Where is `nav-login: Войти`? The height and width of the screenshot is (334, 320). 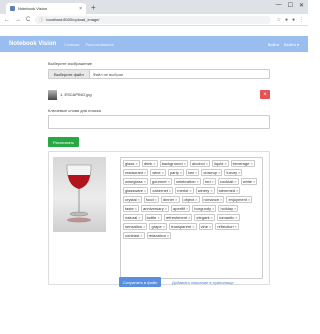 nav-login: Войти is located at coordinates (273, 44).